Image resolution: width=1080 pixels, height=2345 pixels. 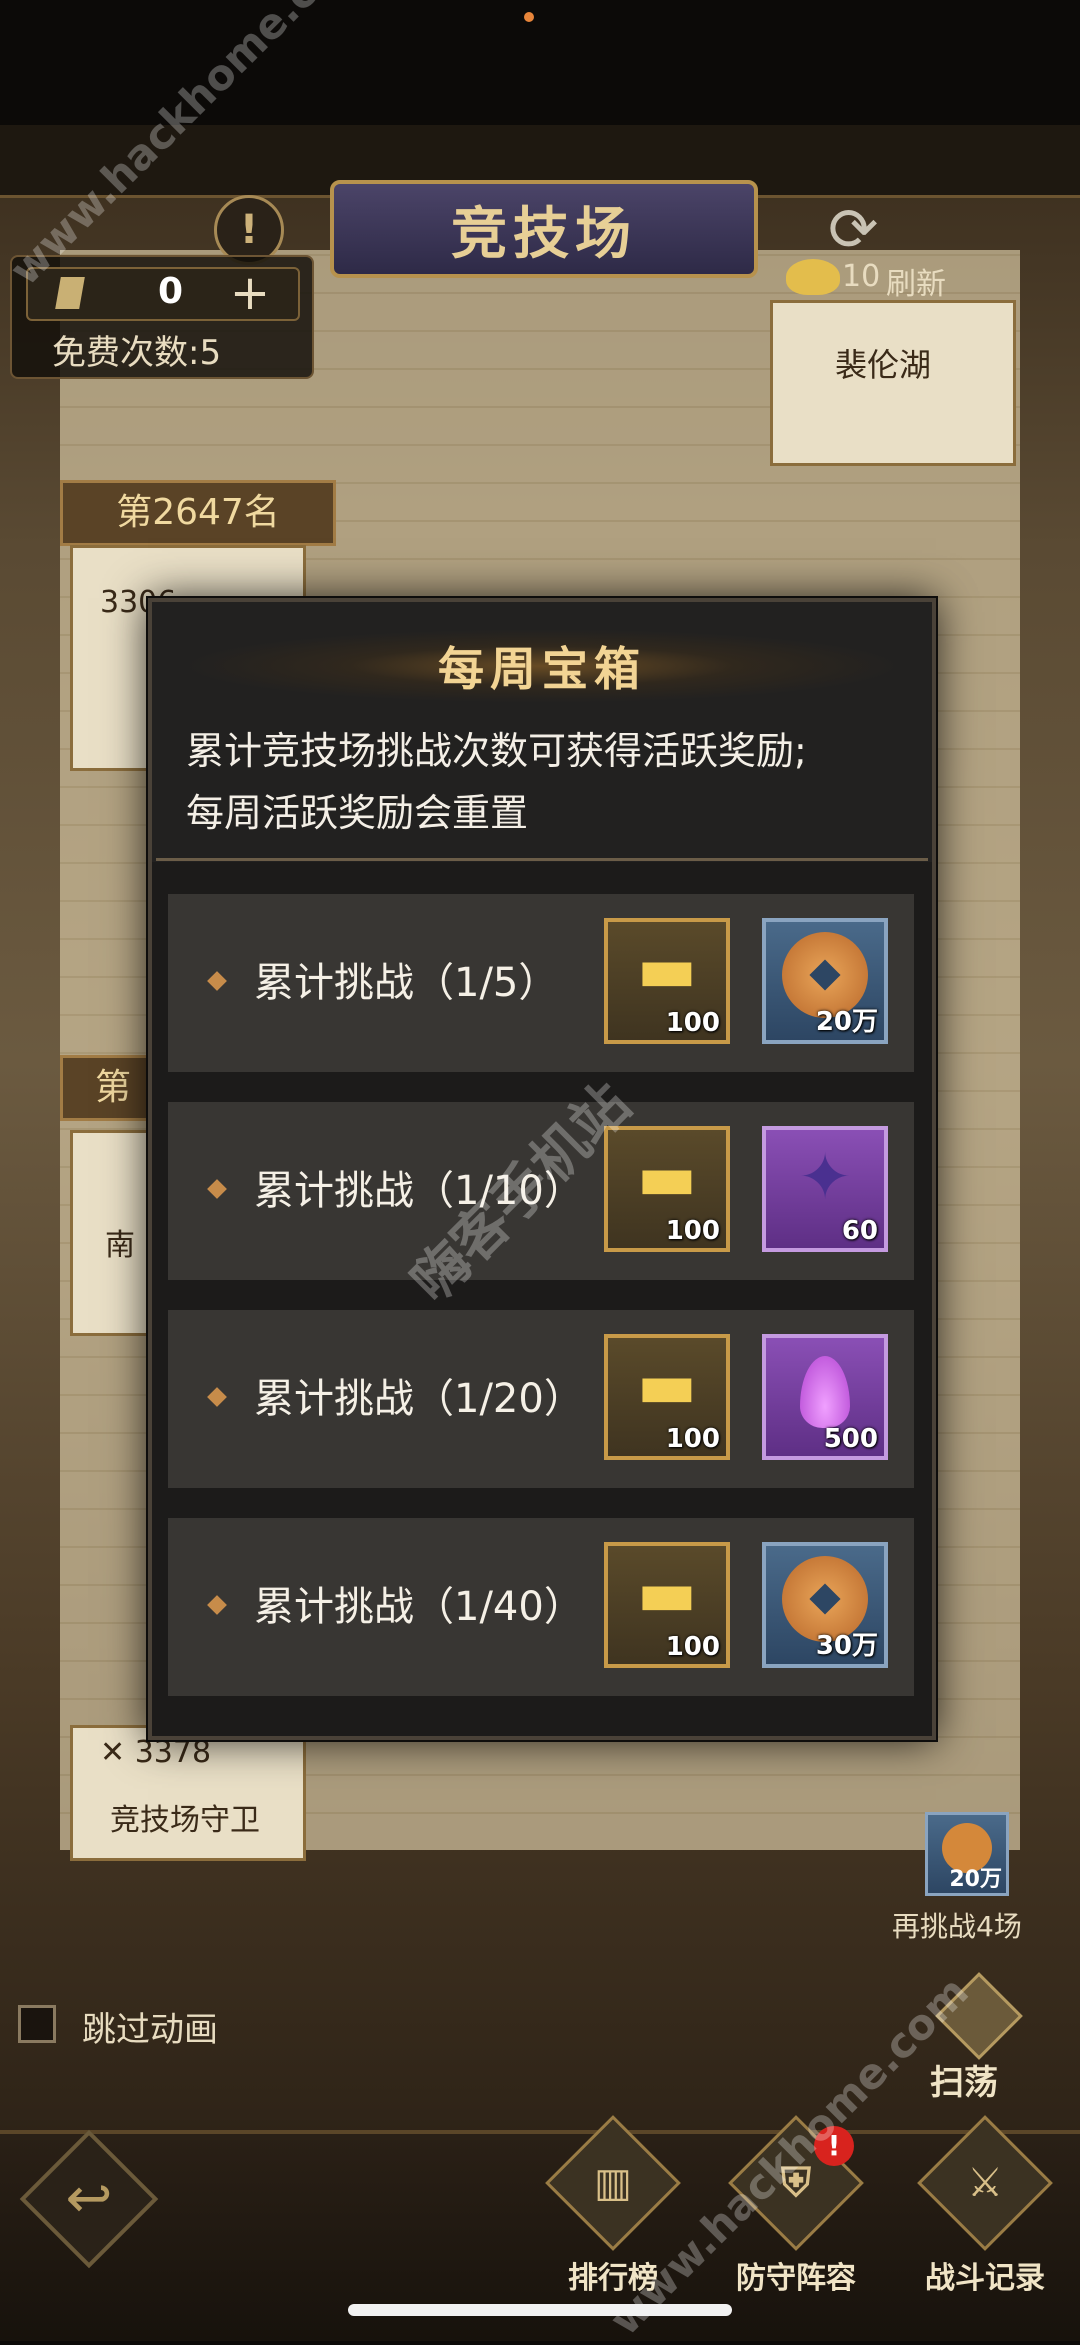 I want to click on modal-title: 每周宝箱, so click(x=542, y=666).